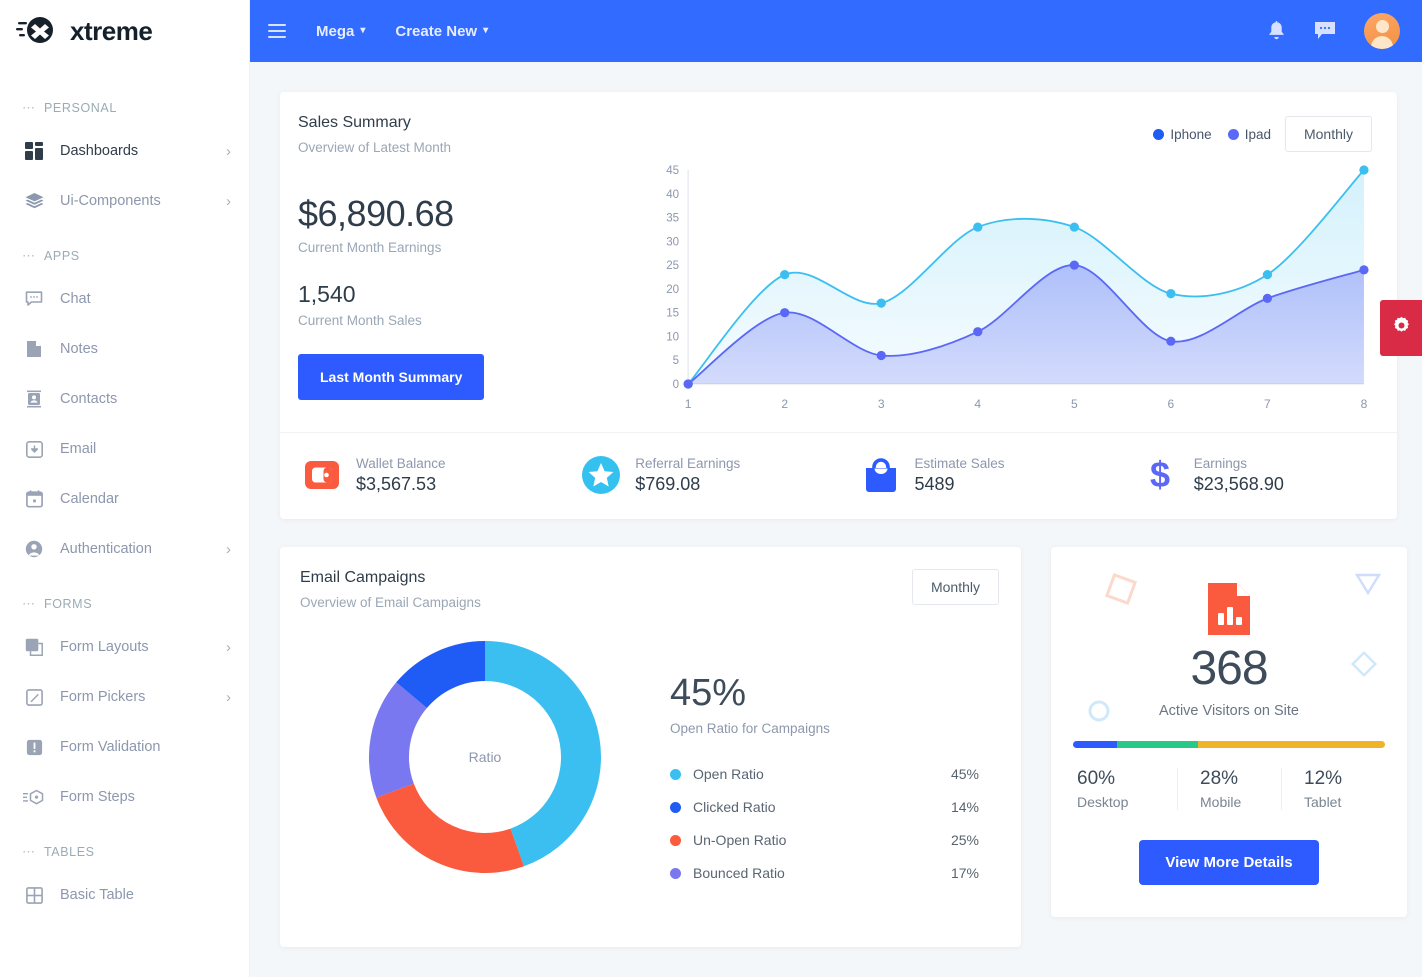 The image size is (1422, 977). Describe the element at coordinates (824, 873) in the screenshot. I see `list-item: Bounced Ratio 17%` at that location.